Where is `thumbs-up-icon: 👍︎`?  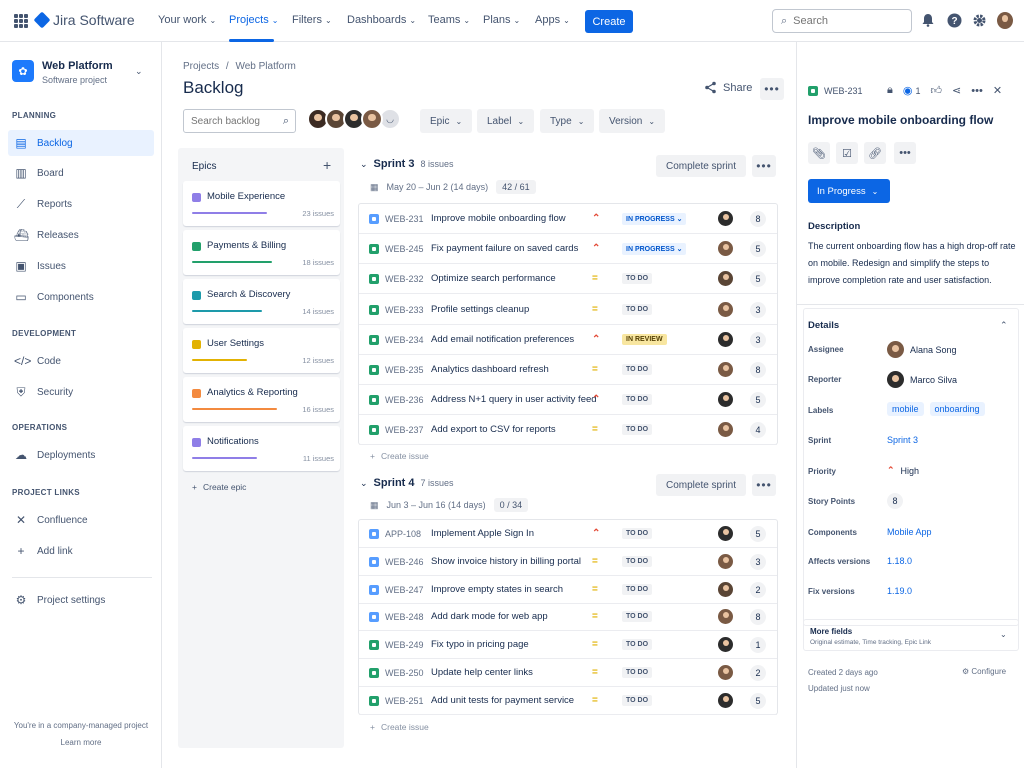
thumbs-up-icon: 👍︎ is located at coordinates (937, 90).